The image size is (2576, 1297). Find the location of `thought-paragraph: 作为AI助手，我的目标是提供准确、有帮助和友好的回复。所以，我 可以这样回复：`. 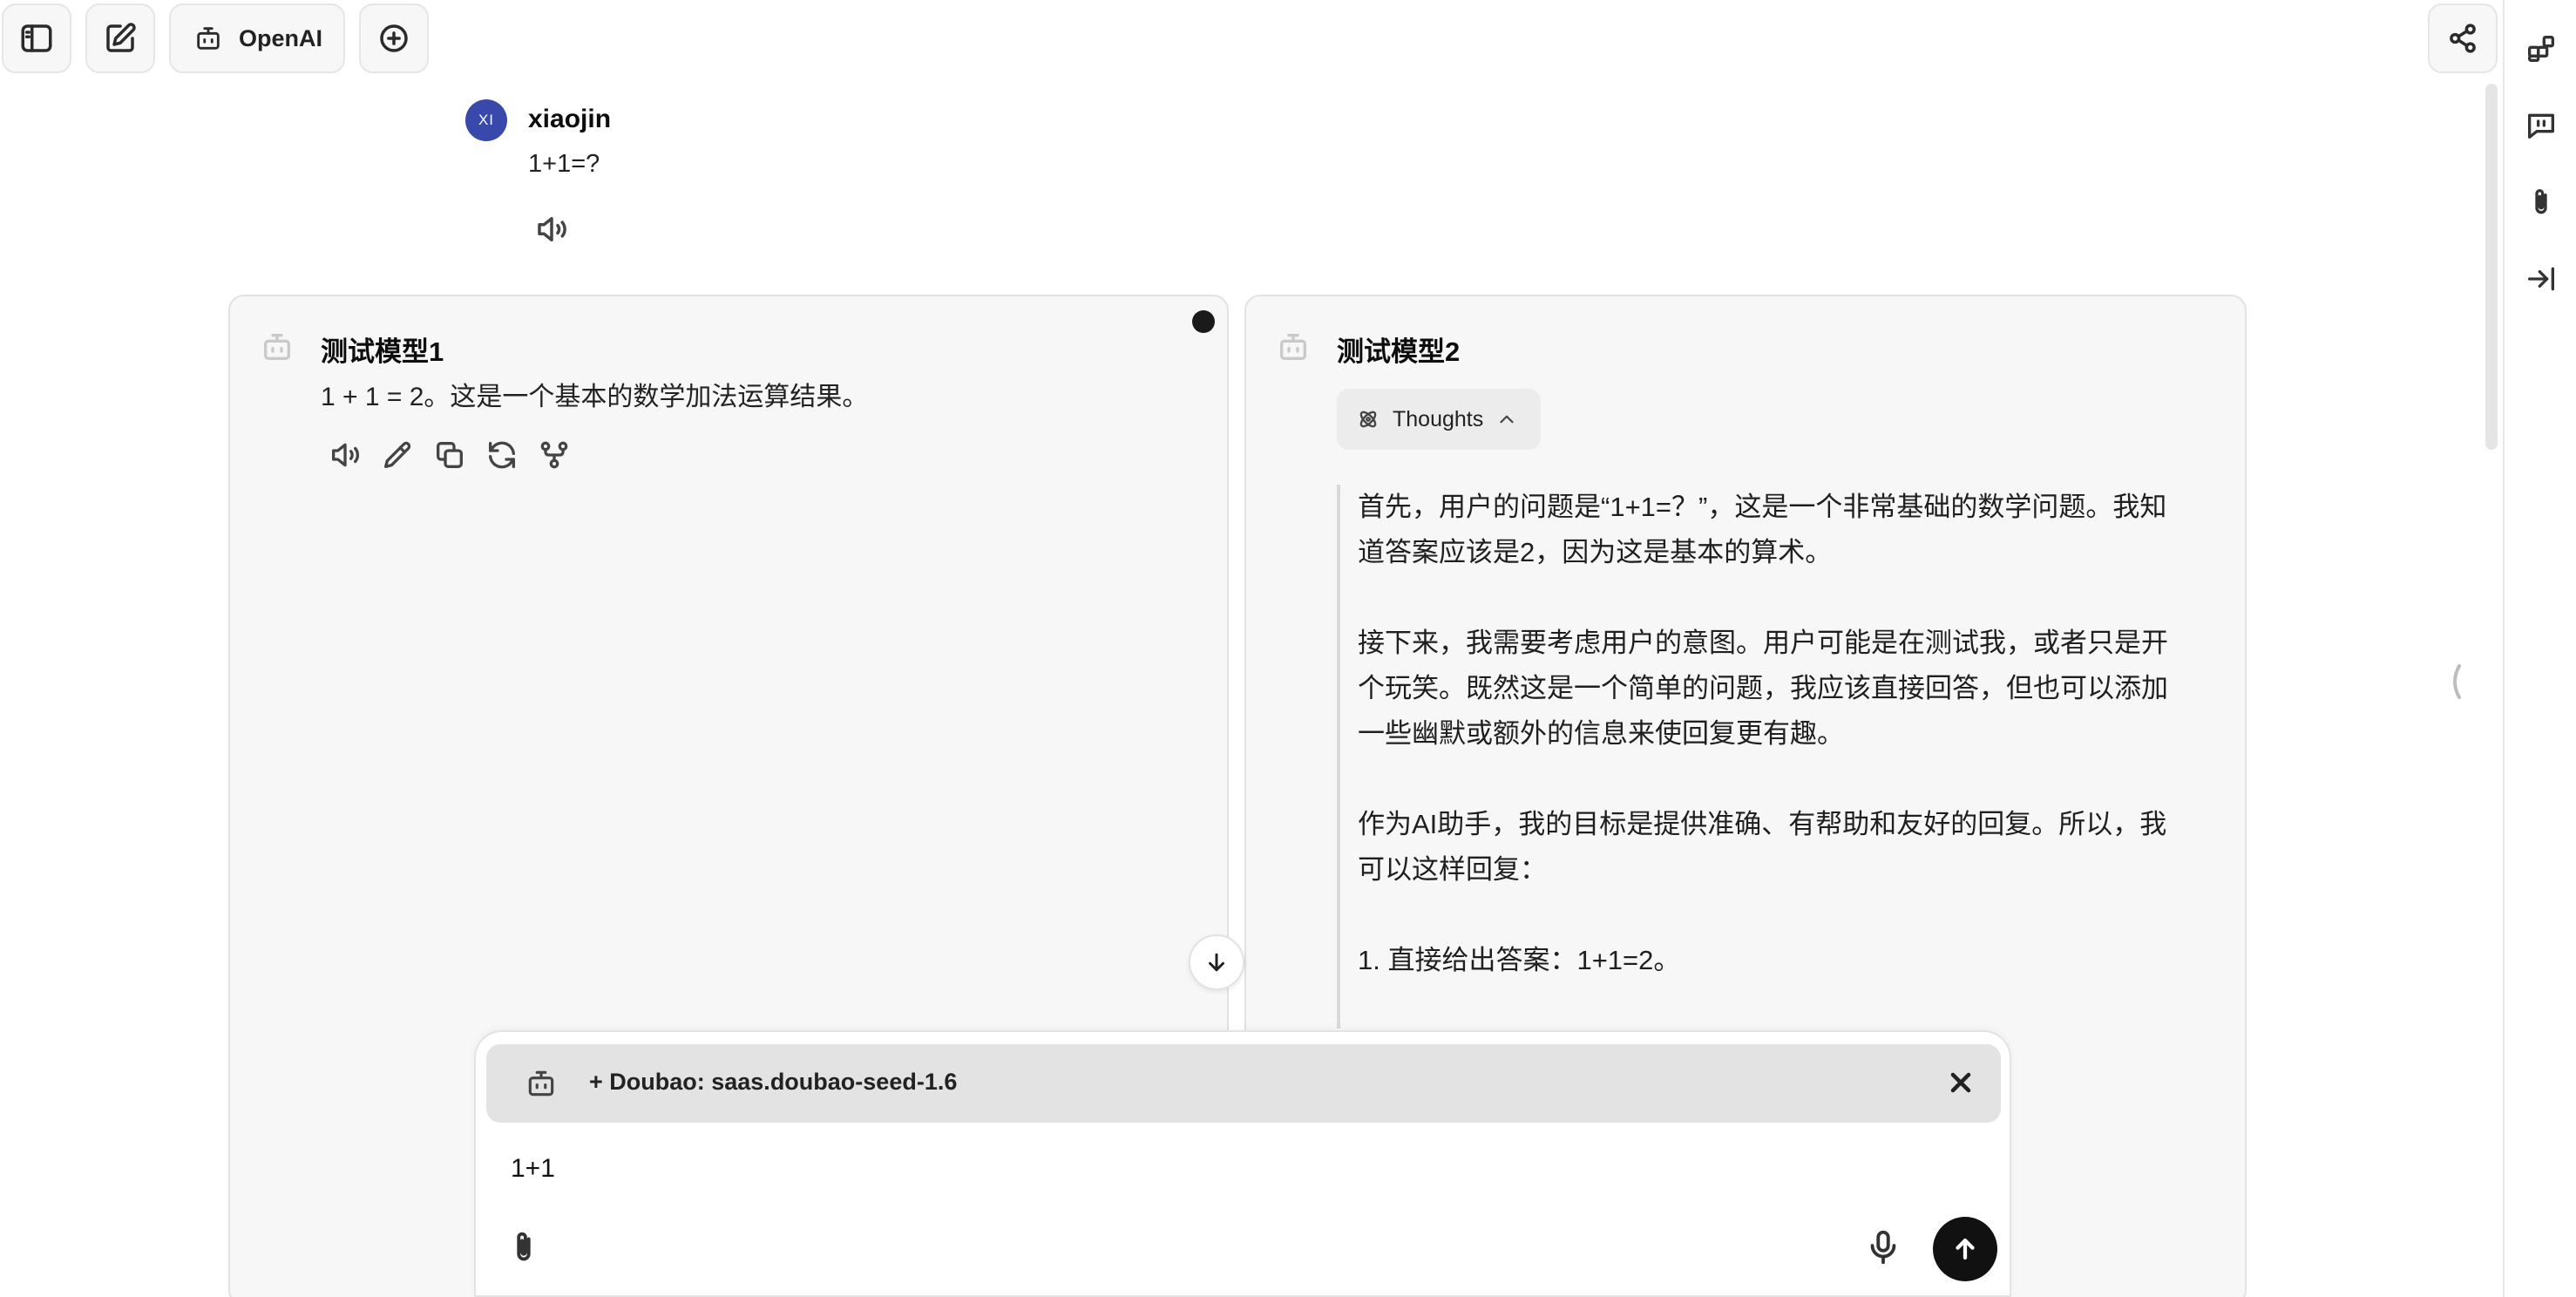

thought-paragraph: 作为AI助手，我的目标是提供准确、有帮助和友好的回复。所以，我 可以这样回复： is located at coordinates (1783, 847).